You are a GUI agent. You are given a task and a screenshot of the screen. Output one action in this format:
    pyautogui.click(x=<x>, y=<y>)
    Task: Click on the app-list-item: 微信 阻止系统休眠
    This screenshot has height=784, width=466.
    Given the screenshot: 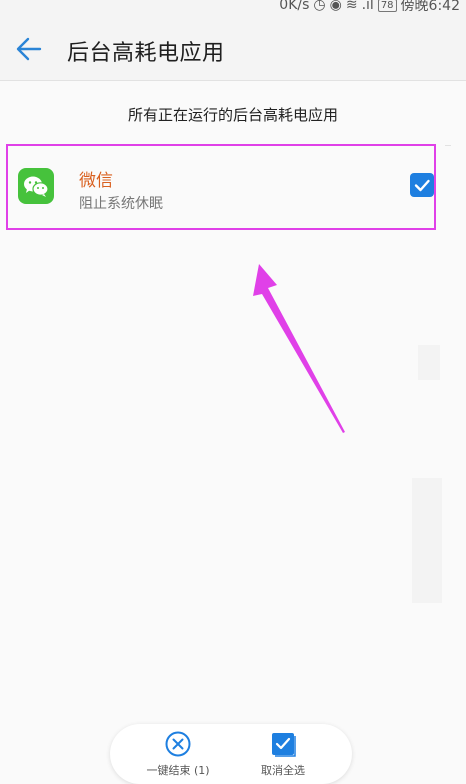 What is the action you would take?
    pyautogui.click(x=221, y=187)
    